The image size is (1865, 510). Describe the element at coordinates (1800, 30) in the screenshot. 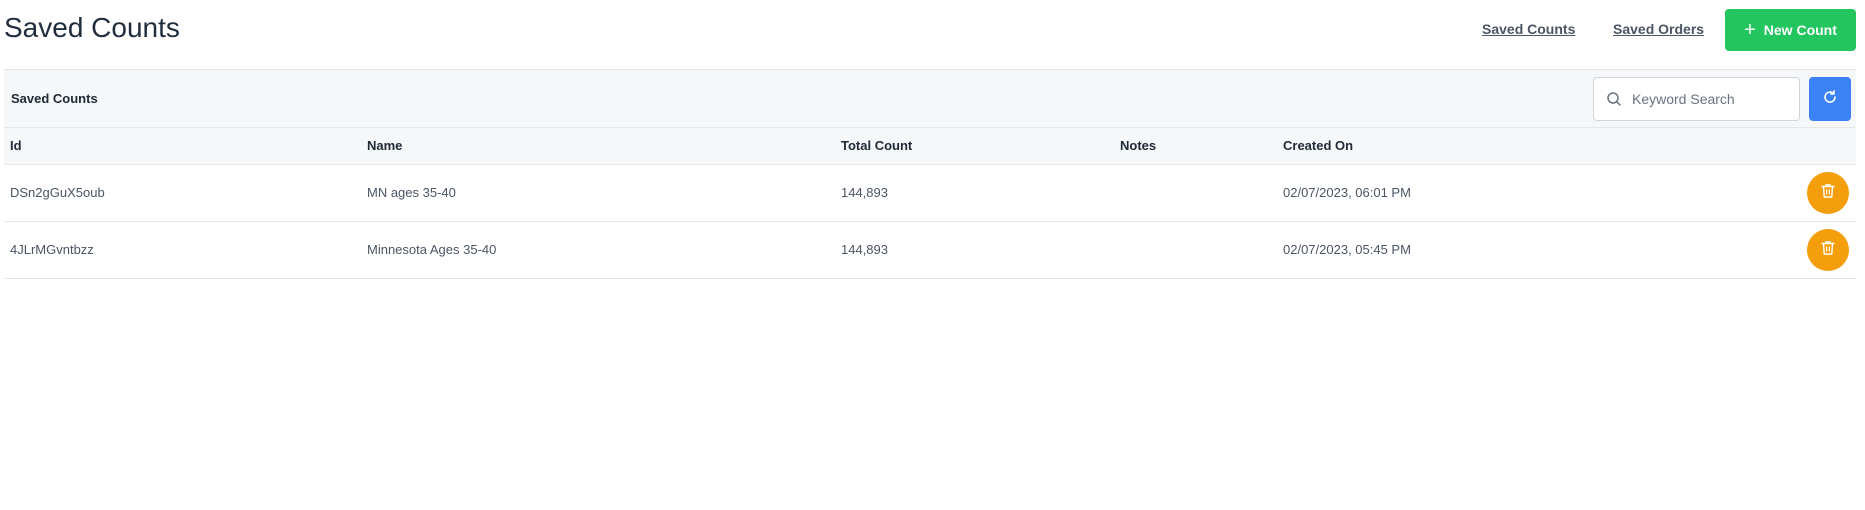

I see `new-count-label: New Count` at that location.